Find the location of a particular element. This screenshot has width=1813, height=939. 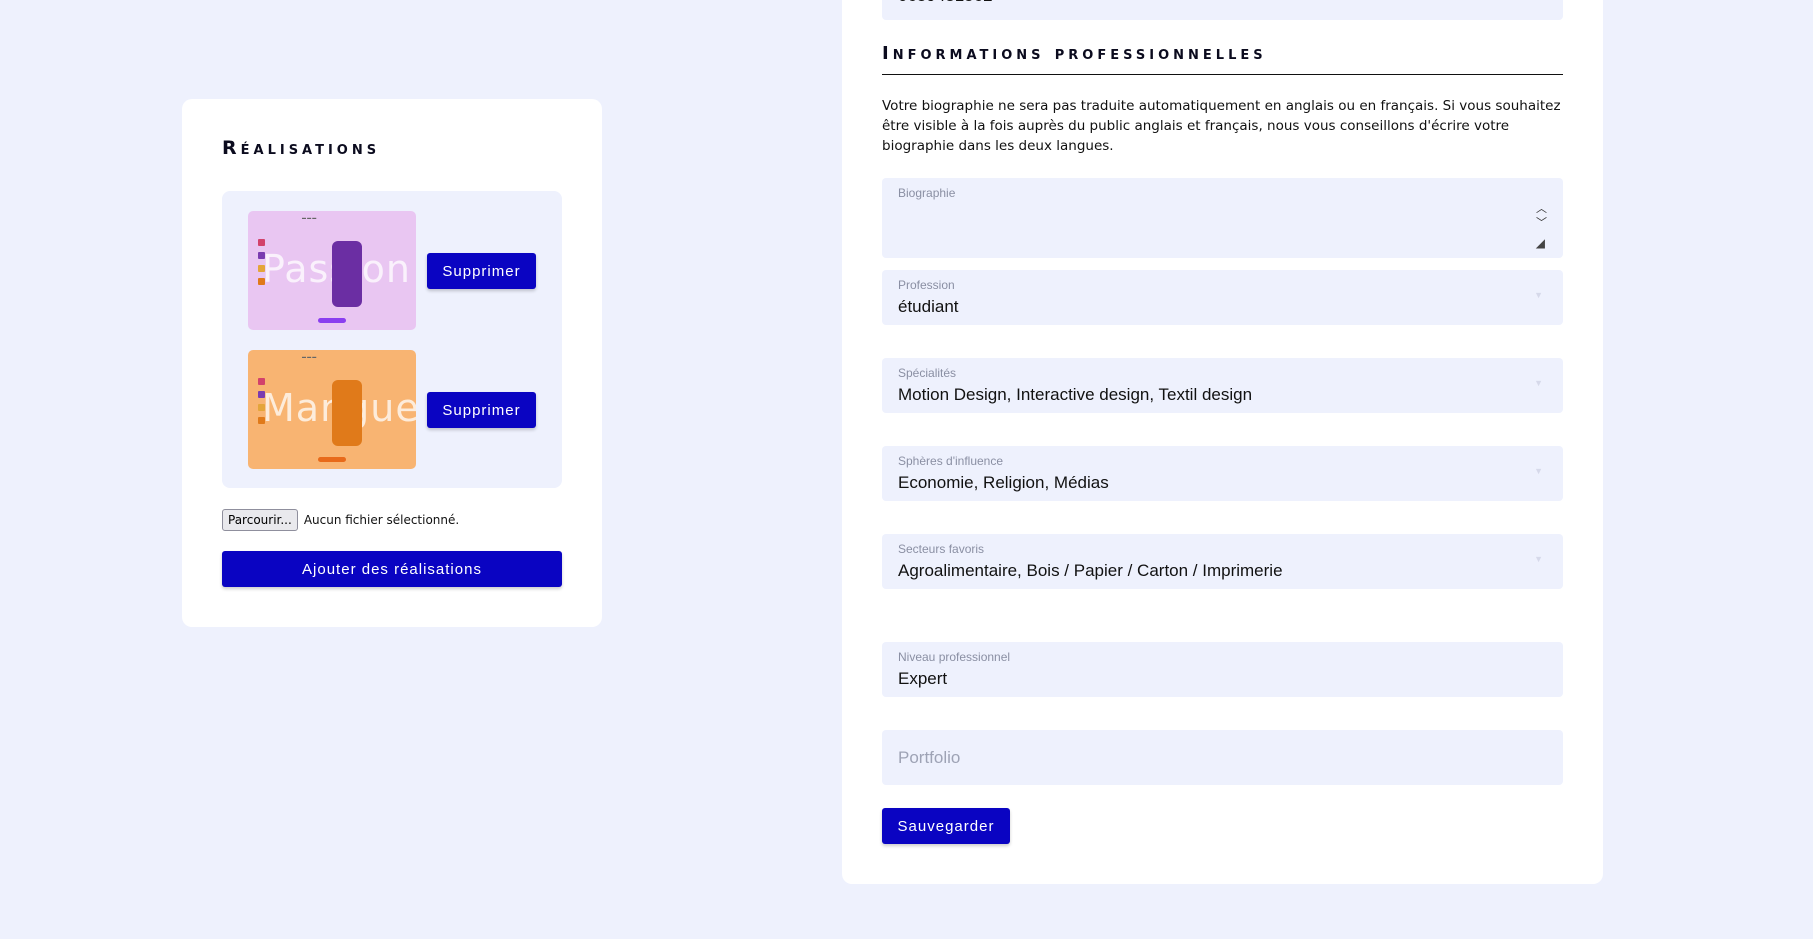

file-upload-row: Parcourir... Aucun fichier sélectionné. is located at coordinates (340, 520).